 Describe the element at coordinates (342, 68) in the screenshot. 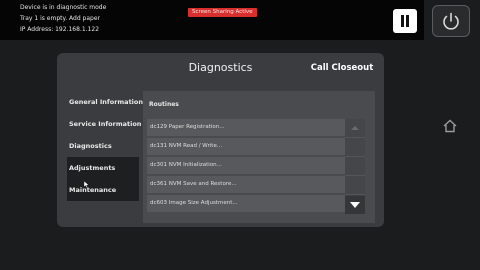

I see `call-closeout-button: Call Closeout` at that location.